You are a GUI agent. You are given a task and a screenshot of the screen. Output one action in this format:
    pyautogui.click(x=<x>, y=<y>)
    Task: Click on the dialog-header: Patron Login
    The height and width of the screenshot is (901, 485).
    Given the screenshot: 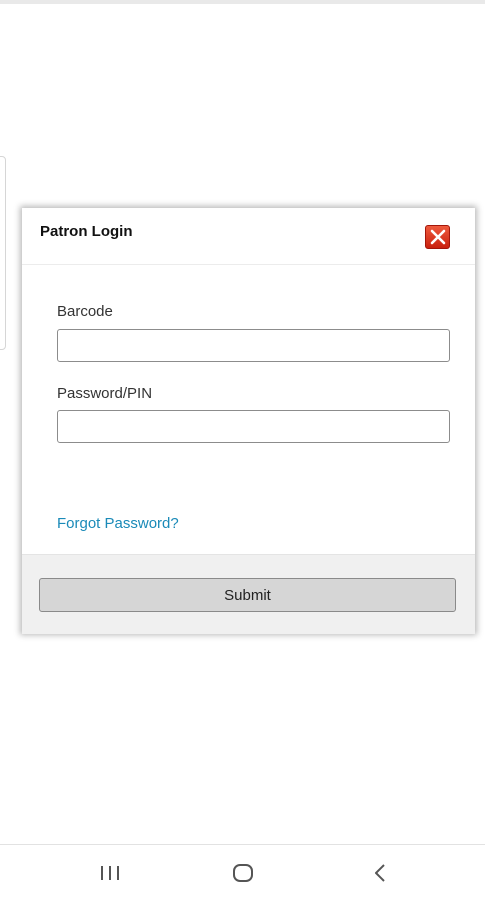 What is the action you would take?
    pyautogui.click(x=248, y=236)
    